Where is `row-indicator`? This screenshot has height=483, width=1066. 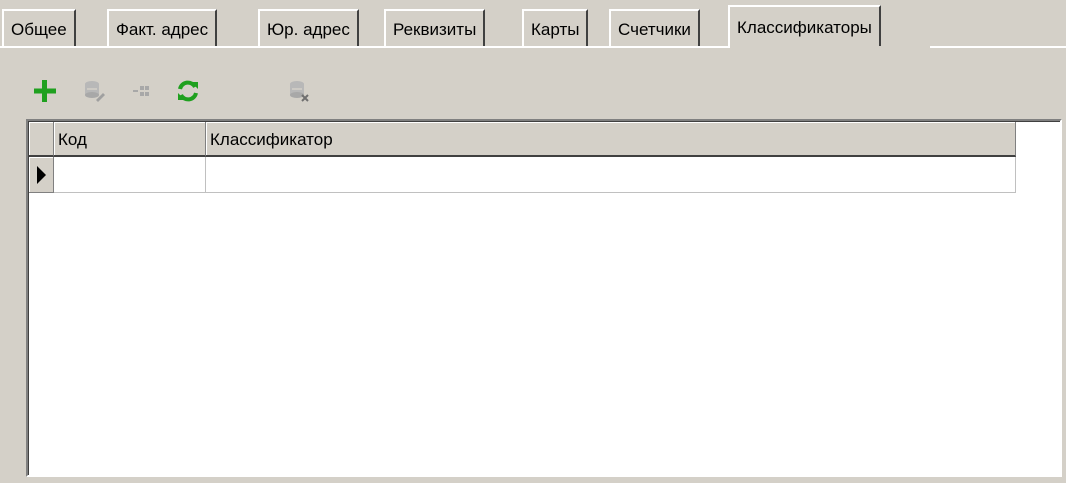 row-indicator is located at coordinates (41, 175).